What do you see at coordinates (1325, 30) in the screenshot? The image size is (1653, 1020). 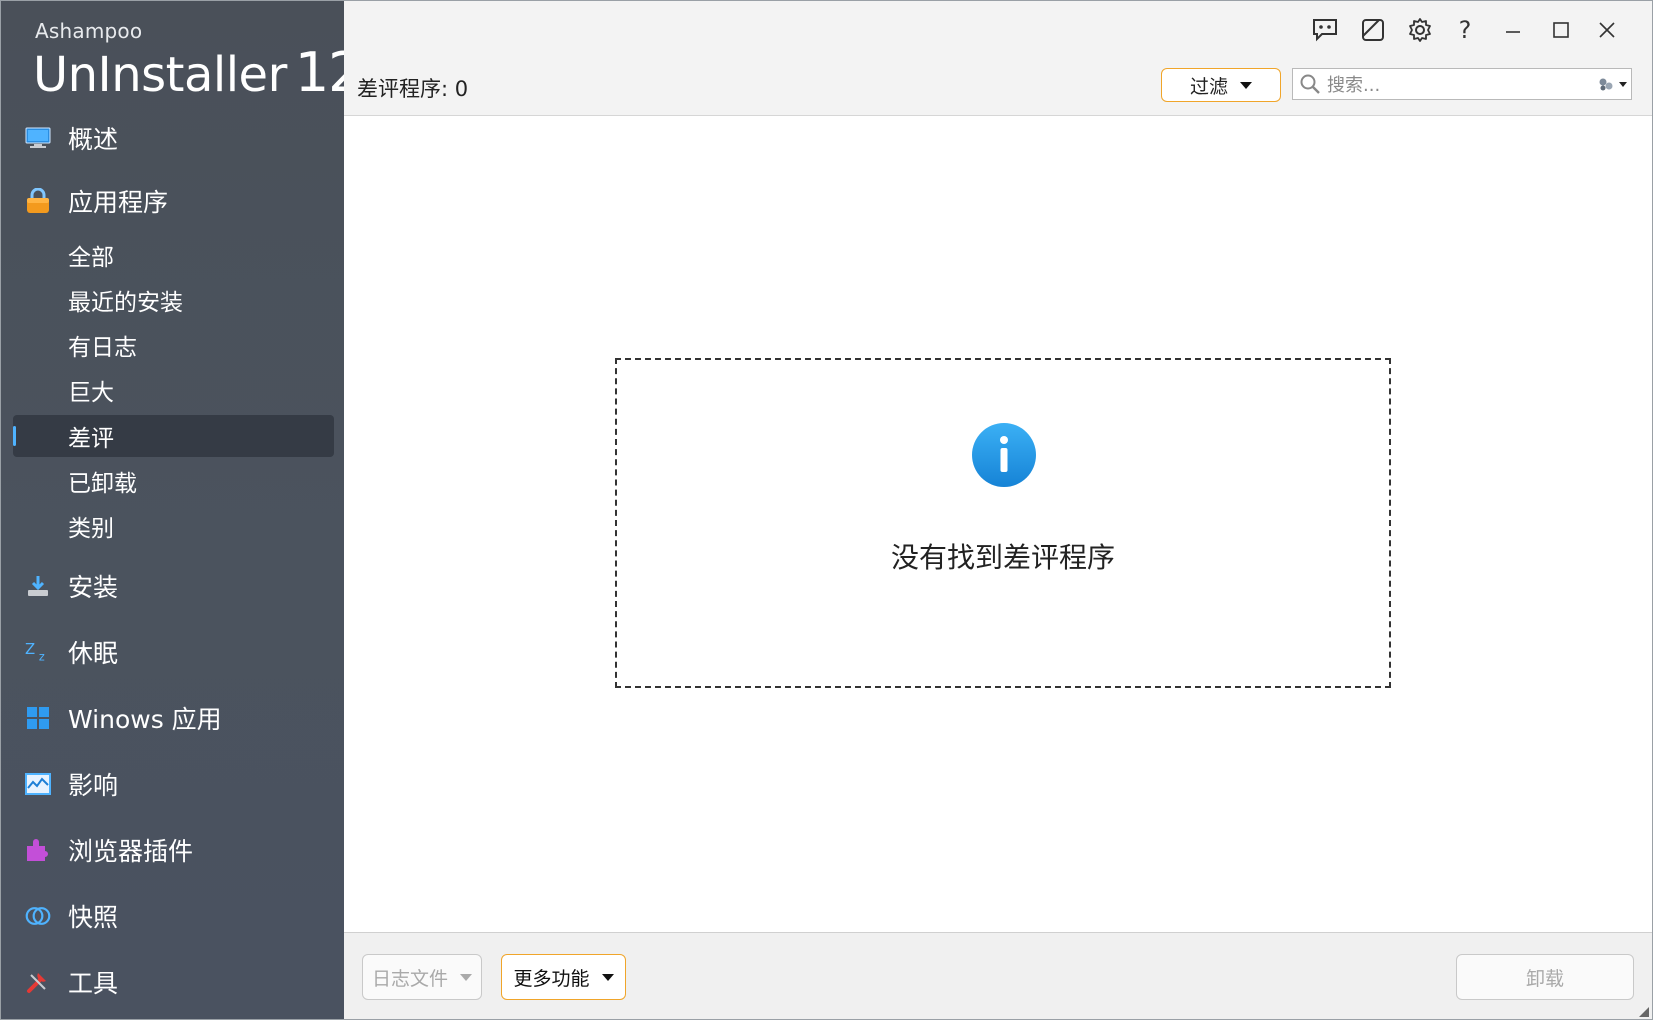 I see `feedback-icon` at bounding box center [1325, 30].